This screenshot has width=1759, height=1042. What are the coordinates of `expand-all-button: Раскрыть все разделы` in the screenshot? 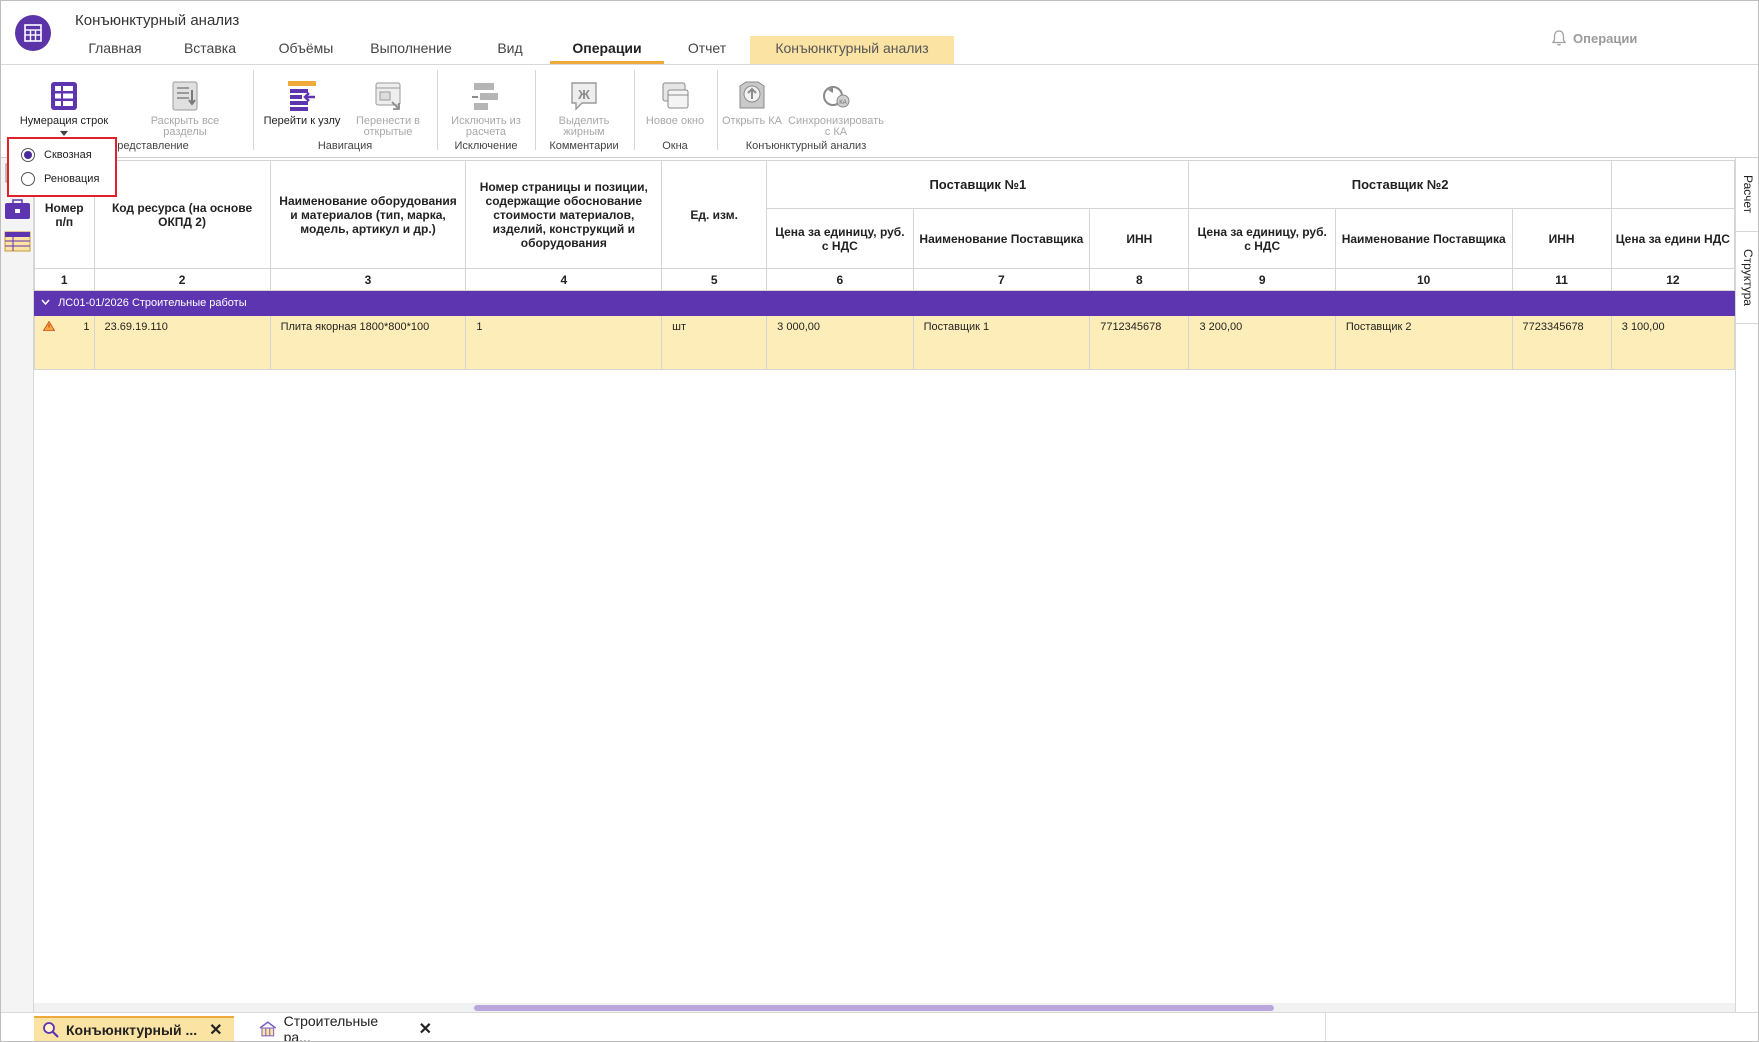 It's located at (185, 109).